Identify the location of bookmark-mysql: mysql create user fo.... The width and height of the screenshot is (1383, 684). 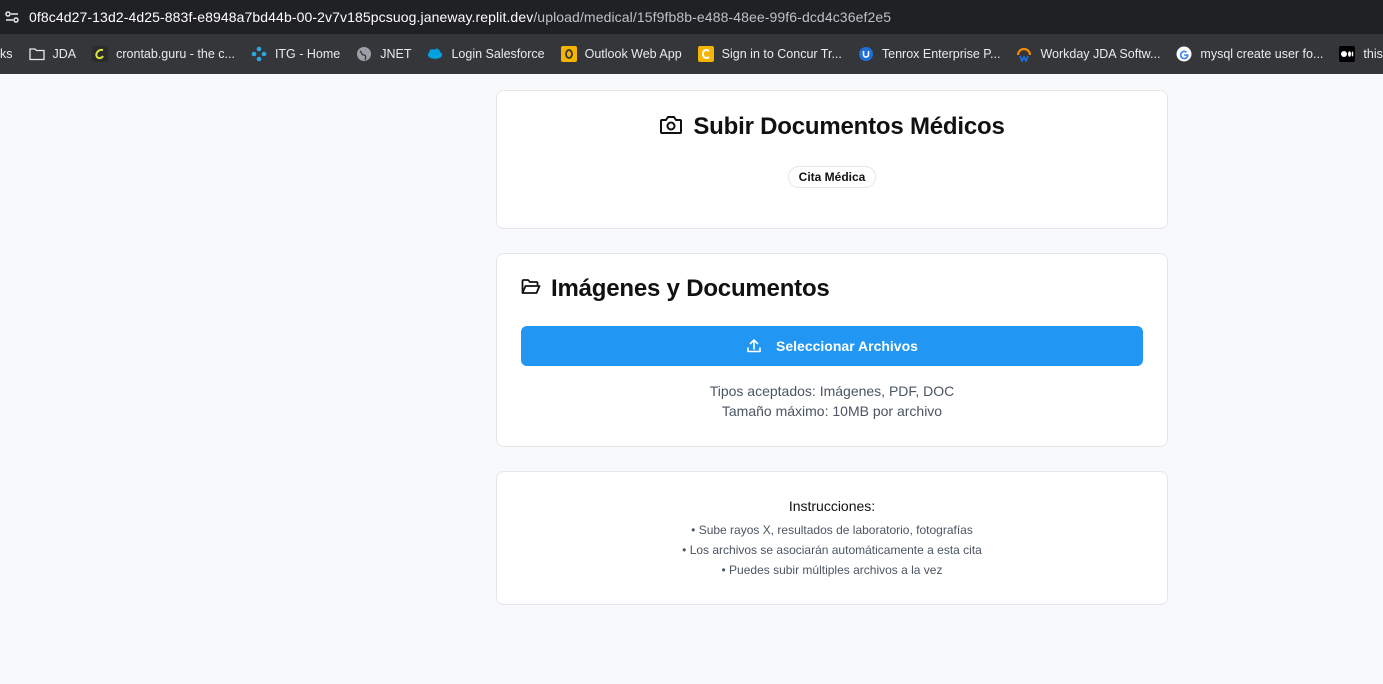
(1249, 54).